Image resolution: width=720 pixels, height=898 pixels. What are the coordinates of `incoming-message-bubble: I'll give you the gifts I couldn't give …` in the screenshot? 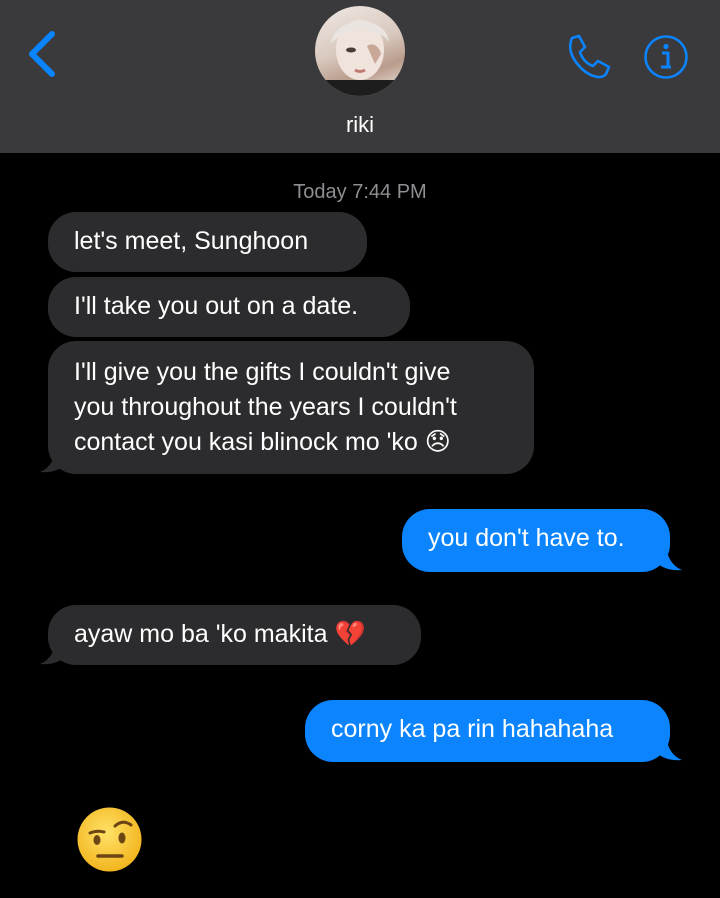 It's located at (291, 407).